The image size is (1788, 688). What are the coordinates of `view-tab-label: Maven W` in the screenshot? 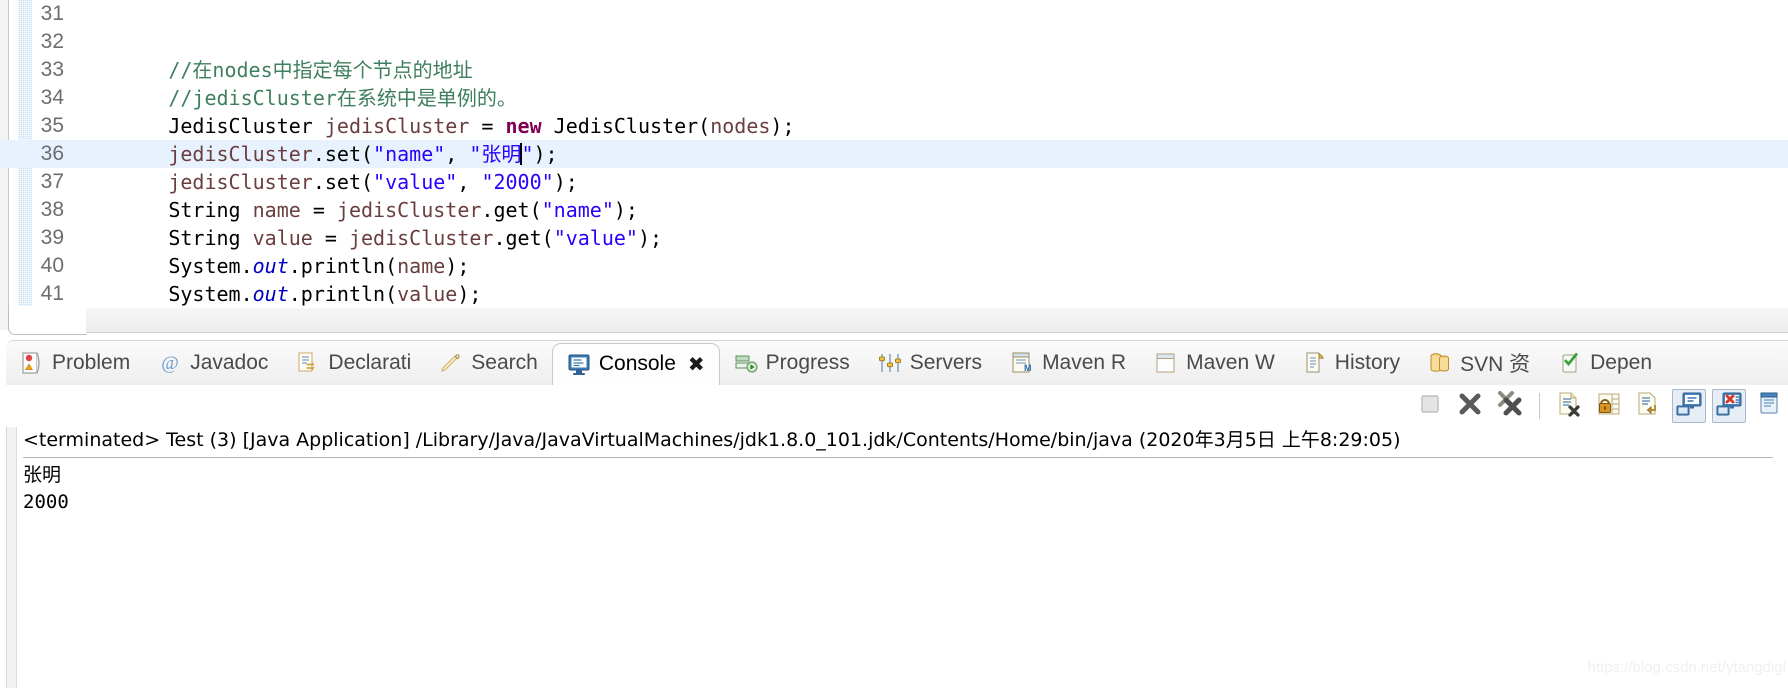 It's located at (1230, 362).